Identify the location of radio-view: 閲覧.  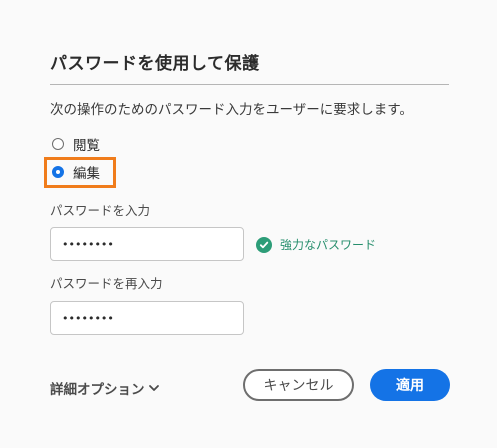
(76, 144).